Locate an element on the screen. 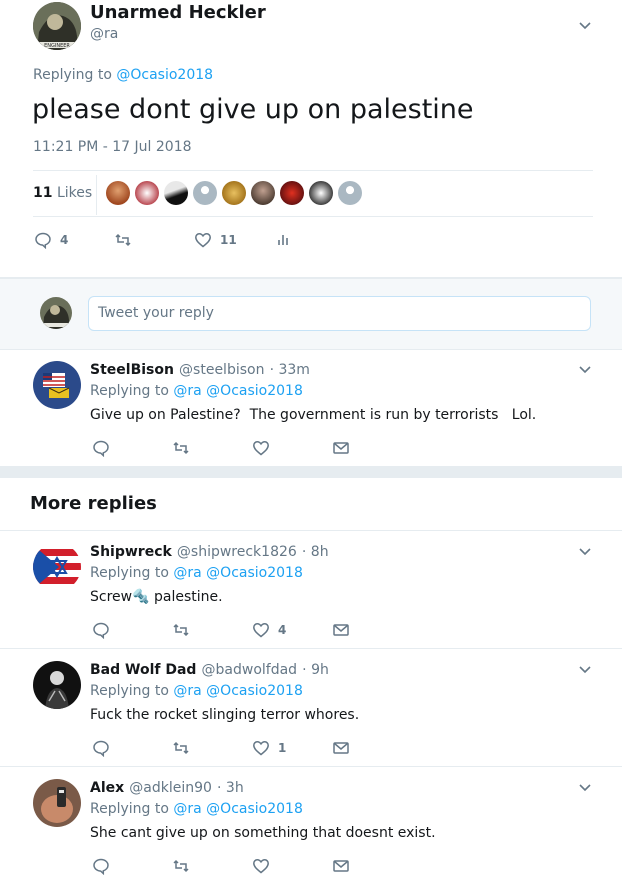 The height and width of the screenshot is (879, 622). reply-author-name: Bad Wolf Dad is located at coordinates (143, 670).